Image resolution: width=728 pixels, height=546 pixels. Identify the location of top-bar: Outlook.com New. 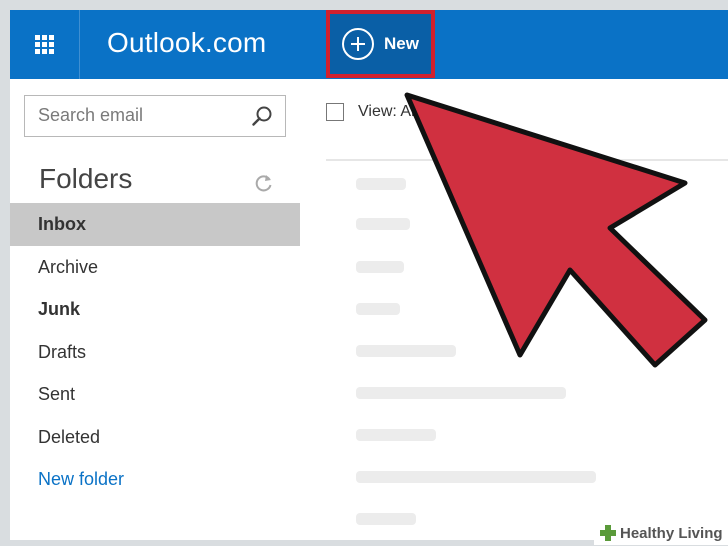
(369, 44).